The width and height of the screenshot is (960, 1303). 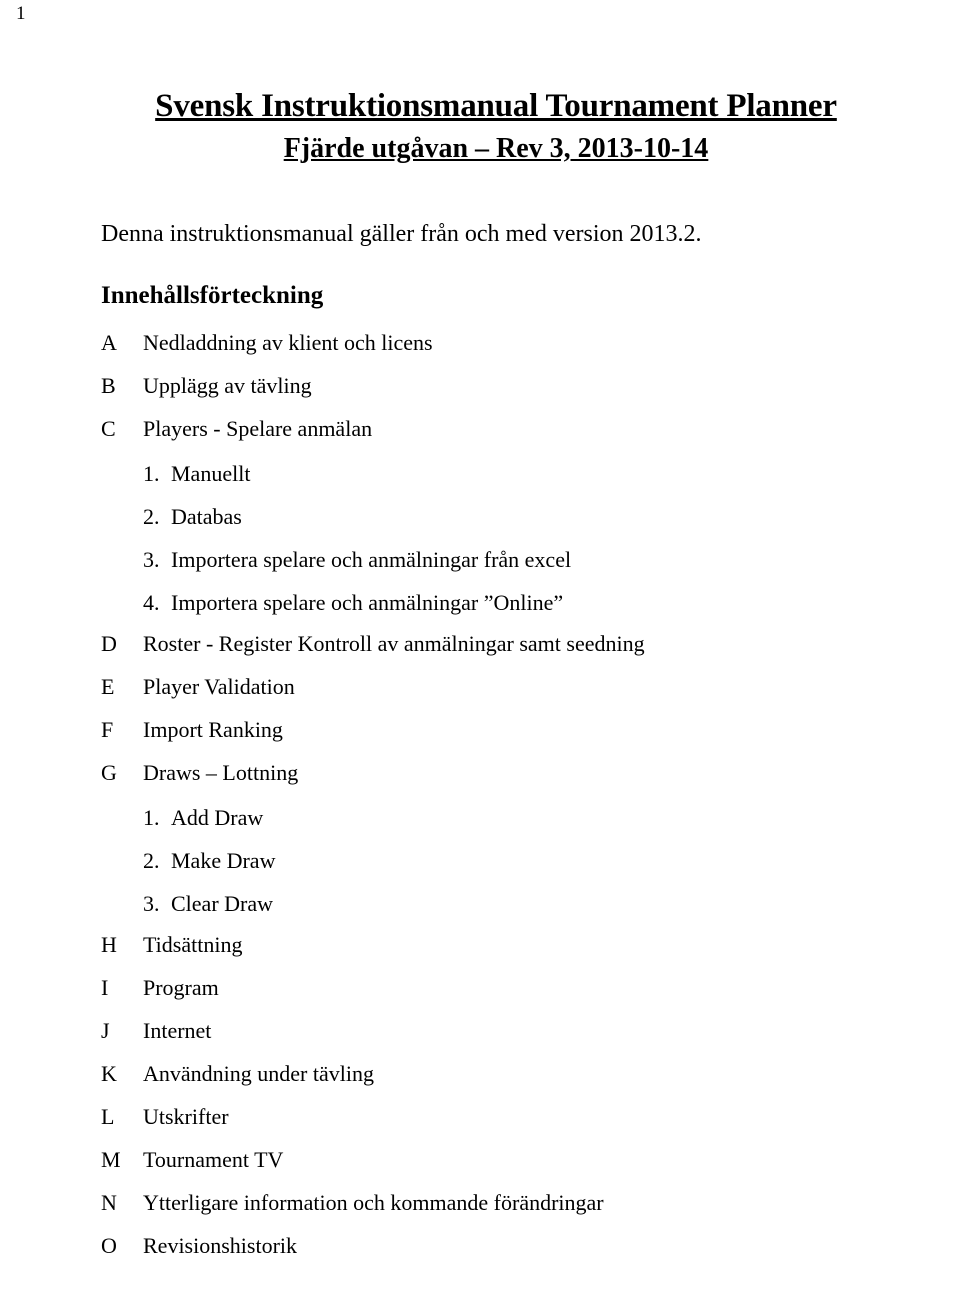 I want to click on toc-label: Upplägg av tävling, so click(x=227, y=386).